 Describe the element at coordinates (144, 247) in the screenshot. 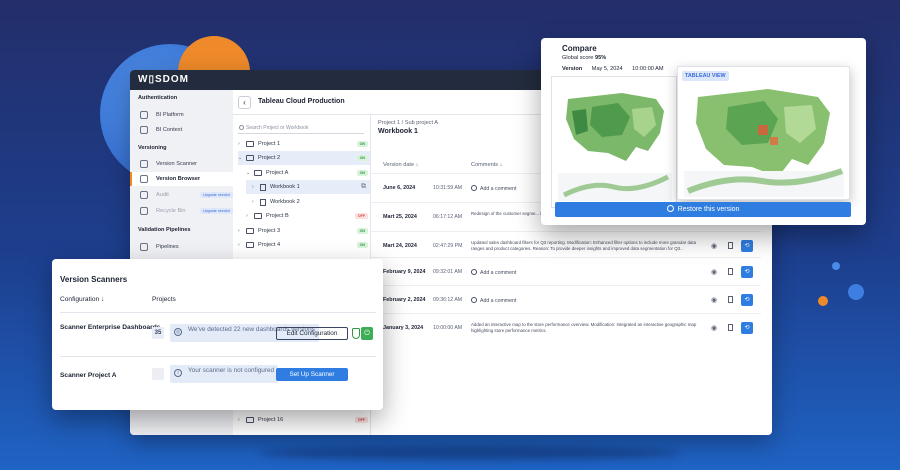

I see `pipeline-icon` at that location.